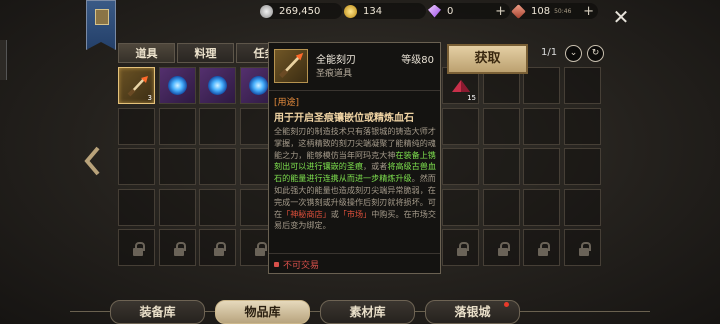 This screenshot has height=324, width=720. Describe the element at coordinates (500, 11) in the screenshot. I see `add-diamond-button: +` at that location.